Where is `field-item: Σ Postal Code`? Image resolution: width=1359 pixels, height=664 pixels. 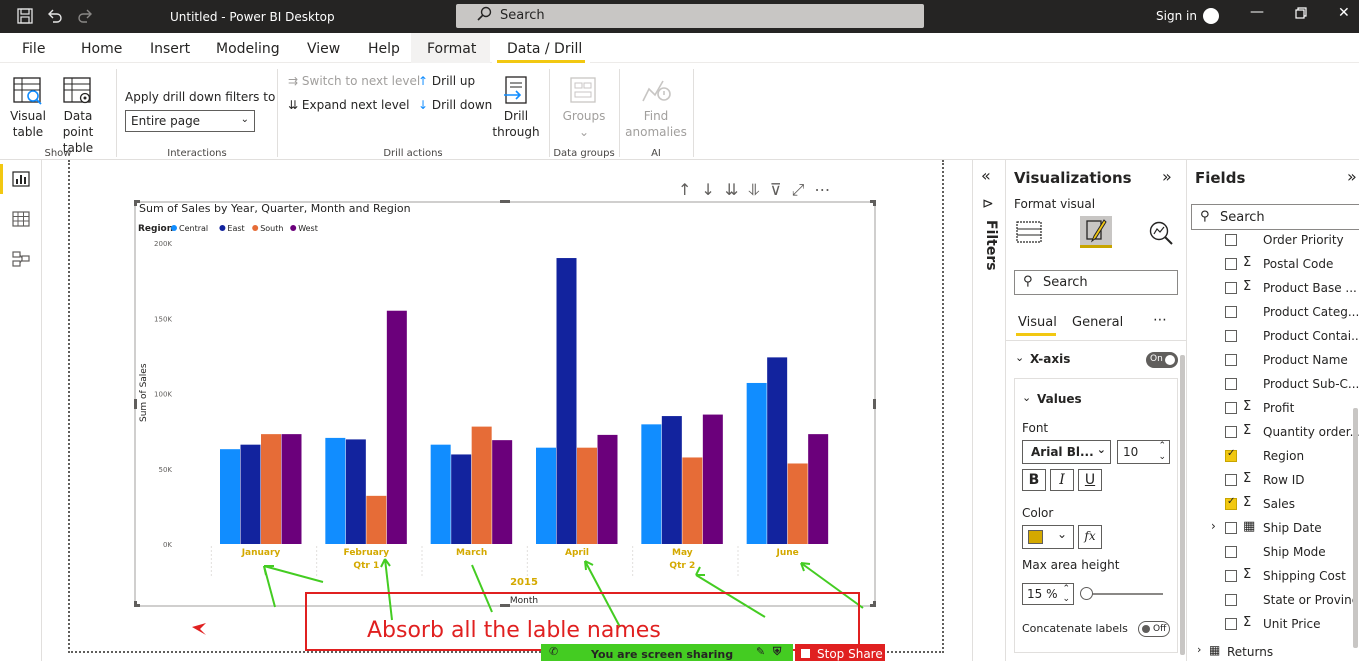
field-item: Σ Postal Code is located at coordinates (1273, 264).